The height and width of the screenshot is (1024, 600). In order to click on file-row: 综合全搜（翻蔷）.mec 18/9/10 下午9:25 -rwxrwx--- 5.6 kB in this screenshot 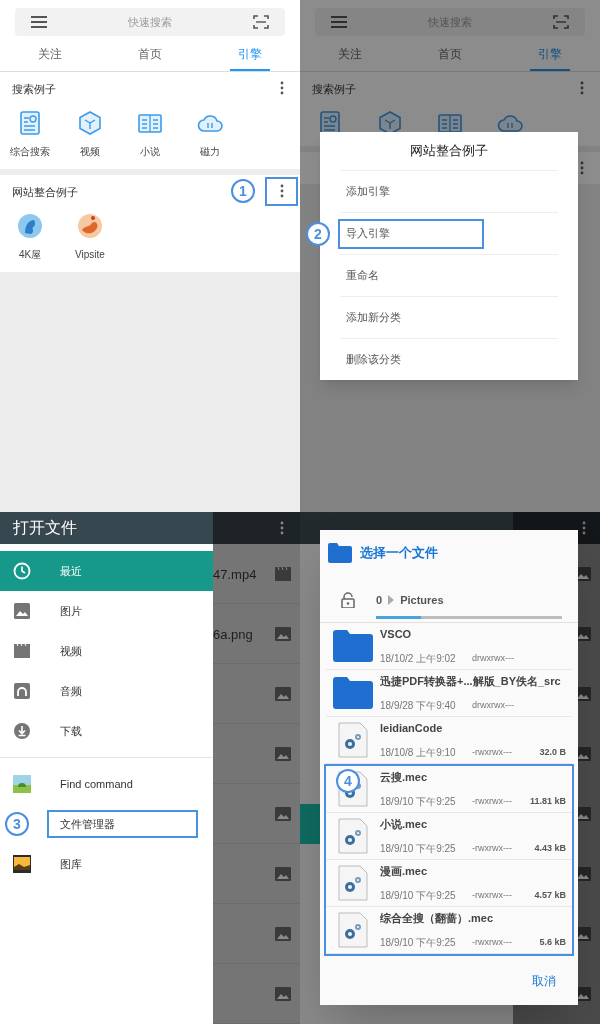, I will do `click(449, 930)`.